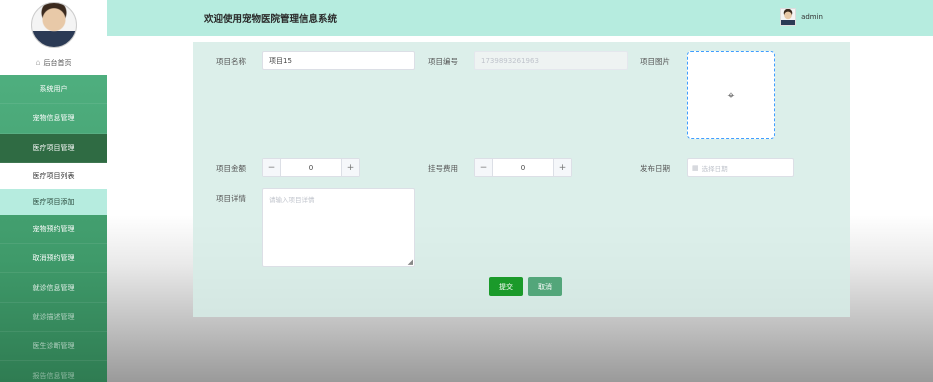  I want to click on sidebar-item-label: 后台首页, so click(57, 62).